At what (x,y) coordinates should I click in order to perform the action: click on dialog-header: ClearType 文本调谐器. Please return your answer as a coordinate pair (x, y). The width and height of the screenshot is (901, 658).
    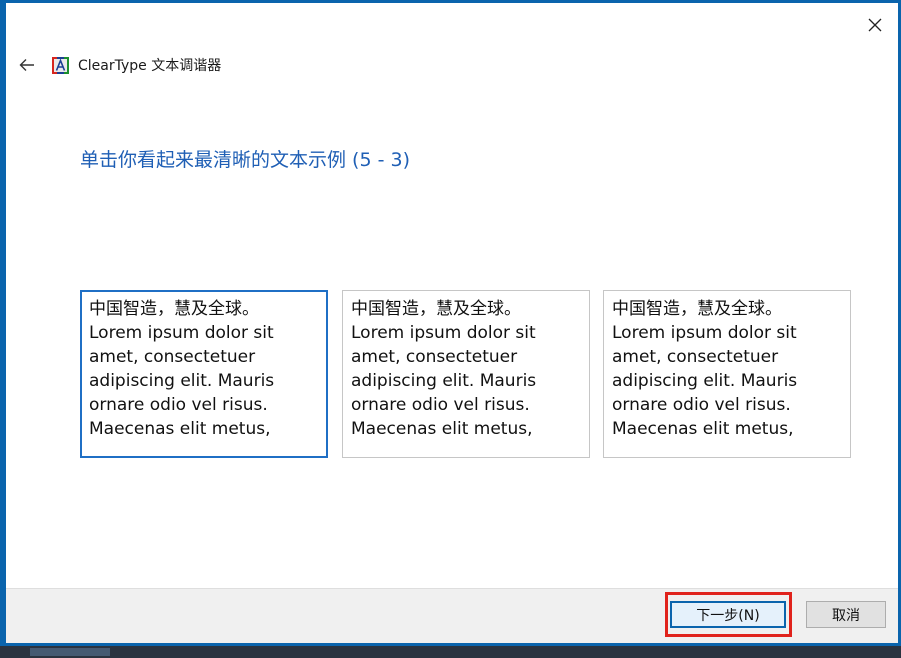
    Looking at the image, I should click on (118, 65).